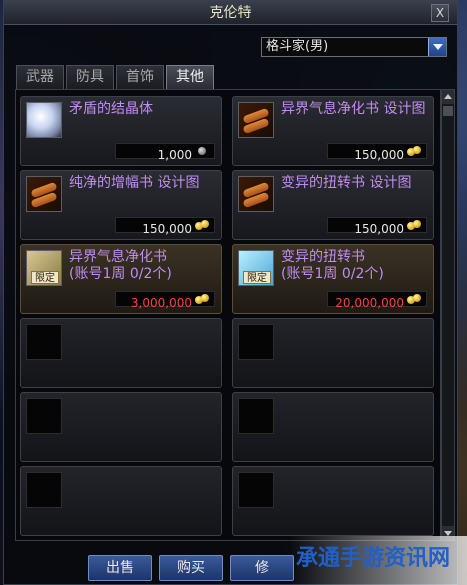  I want to click on sell-button: 出售, so click(120, 568).